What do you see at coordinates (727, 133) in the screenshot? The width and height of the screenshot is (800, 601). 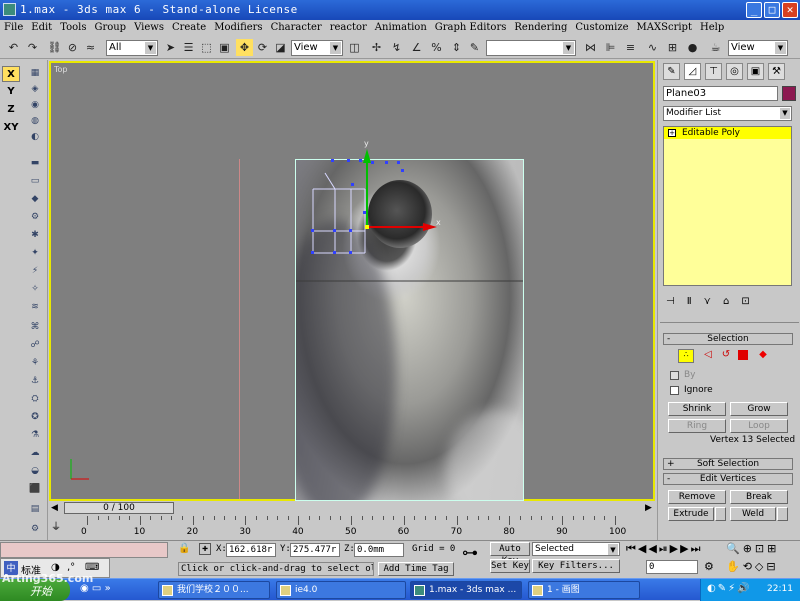 I see `stack-item-editable-poly: + Editable Poly` at bounding box center [727, 133].